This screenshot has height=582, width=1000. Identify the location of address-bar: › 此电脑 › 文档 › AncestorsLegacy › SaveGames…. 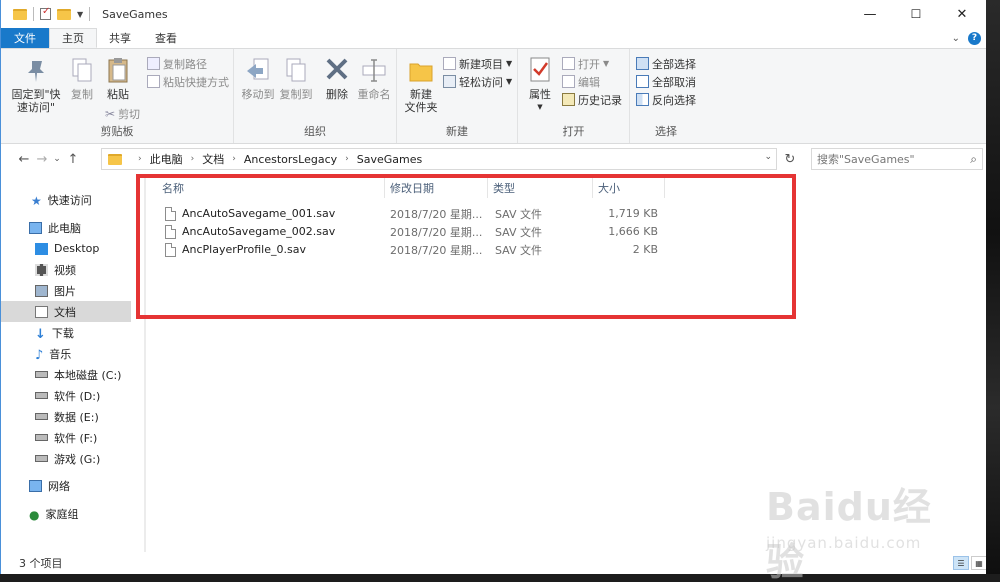
(439, 159).